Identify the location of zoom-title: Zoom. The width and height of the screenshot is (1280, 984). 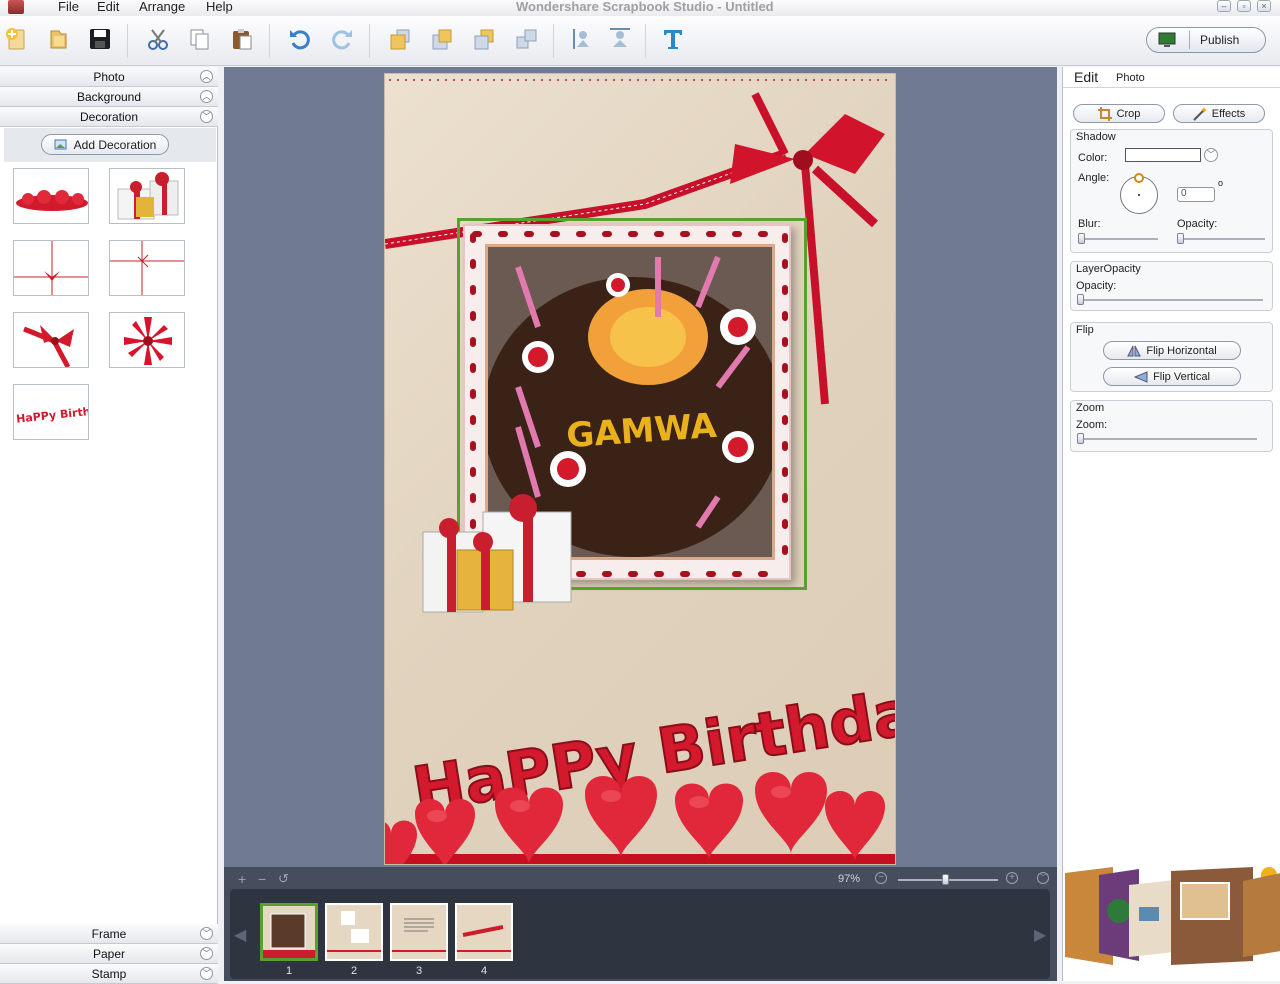
(1090, 408).